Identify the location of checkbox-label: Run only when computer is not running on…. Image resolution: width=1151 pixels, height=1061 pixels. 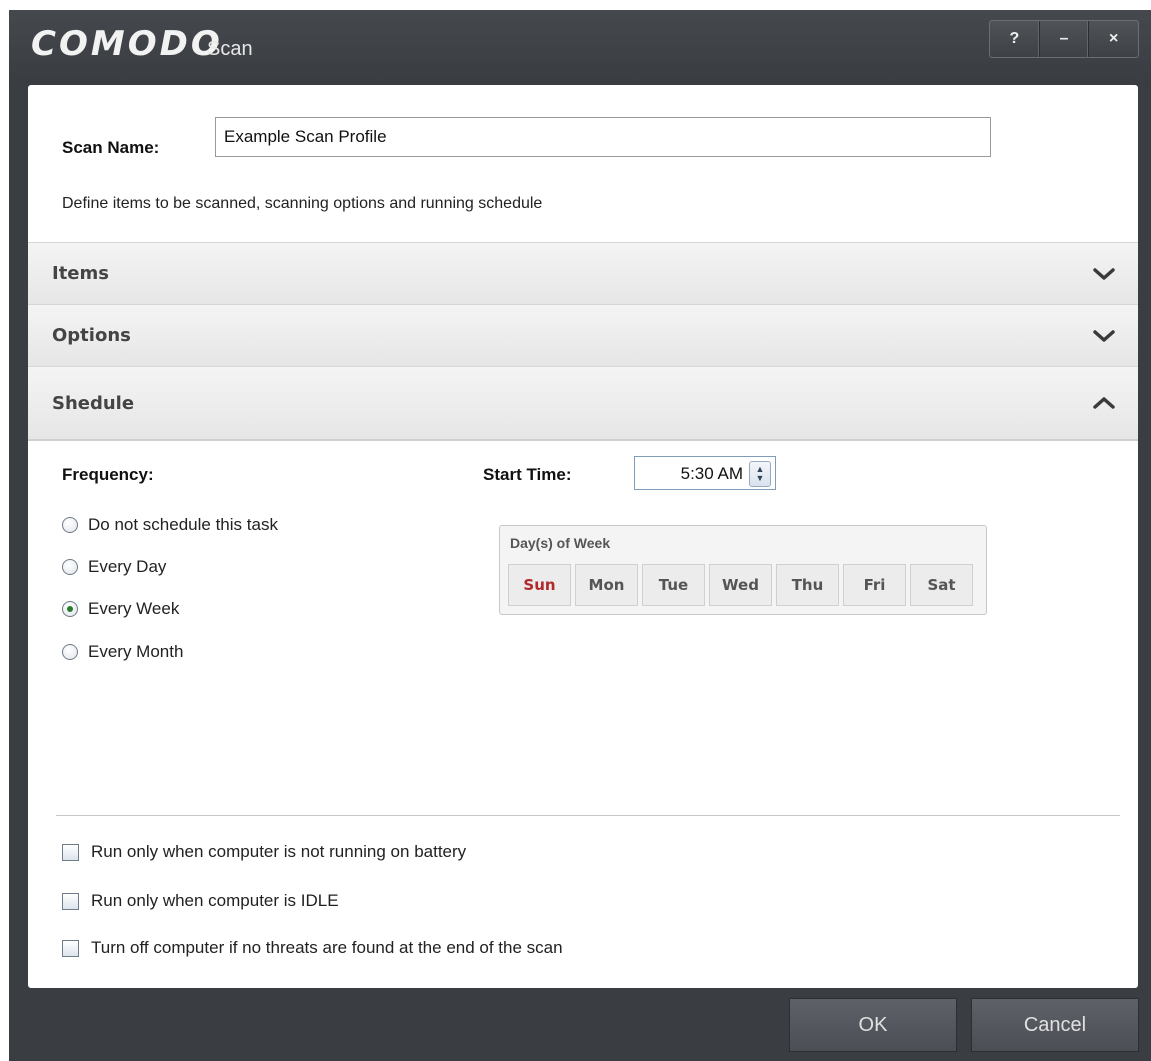
(279, 851).